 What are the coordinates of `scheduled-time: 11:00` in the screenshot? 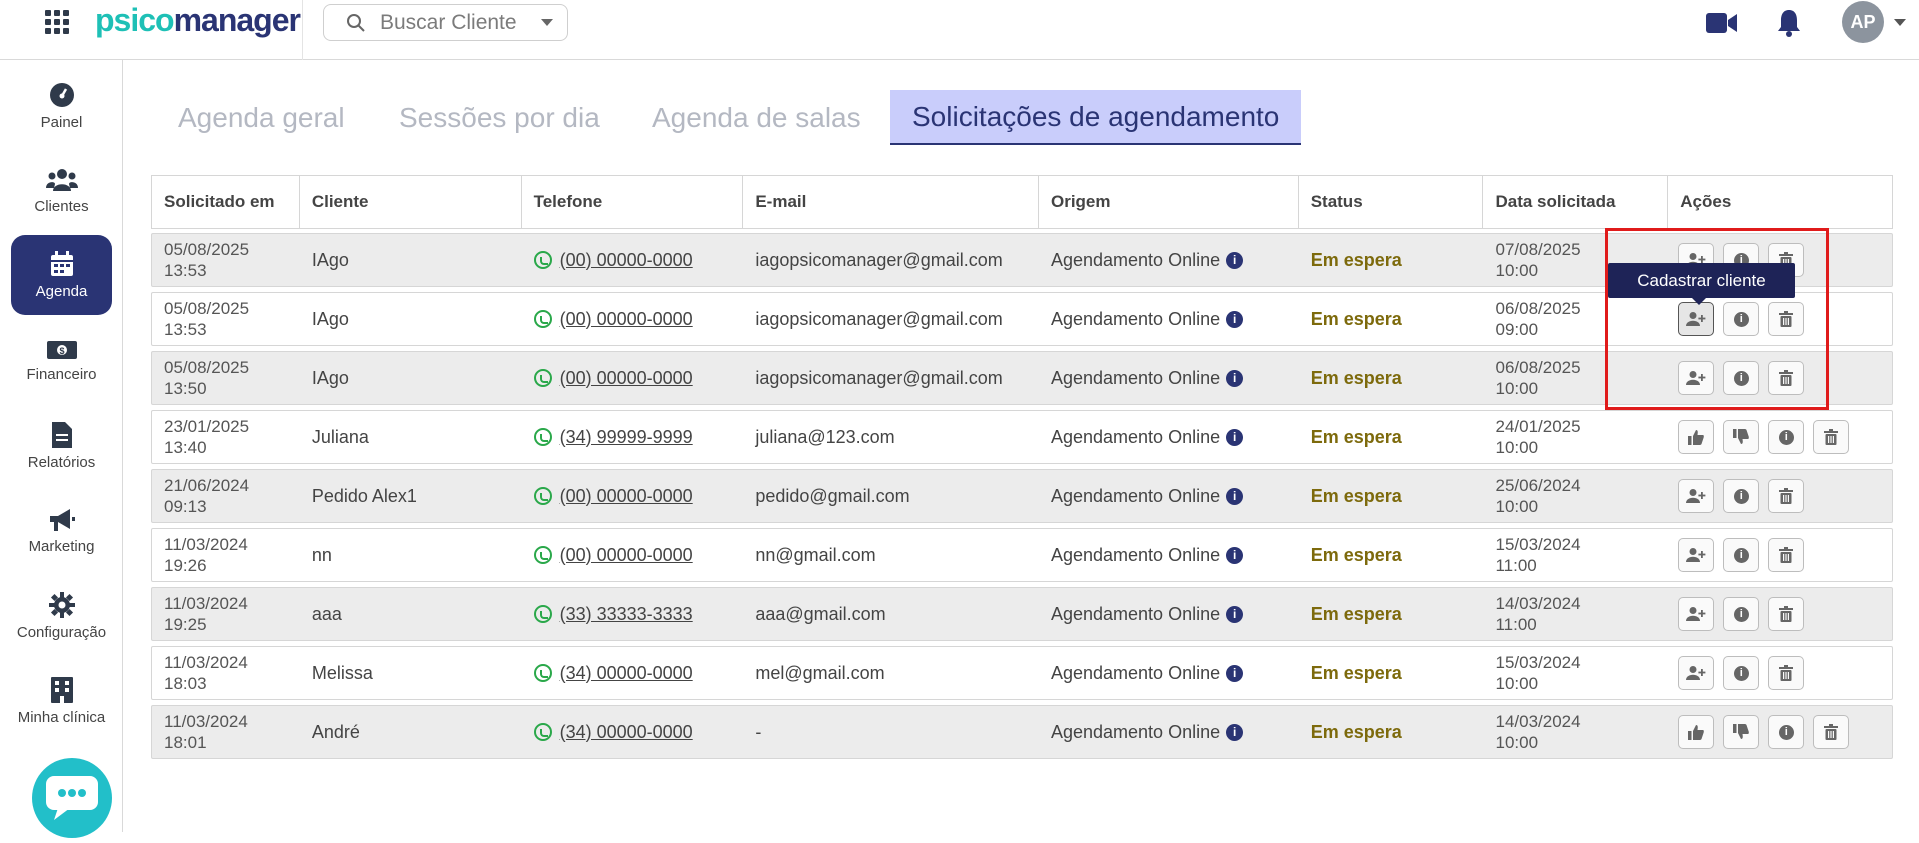 It's located at (1516, 565).